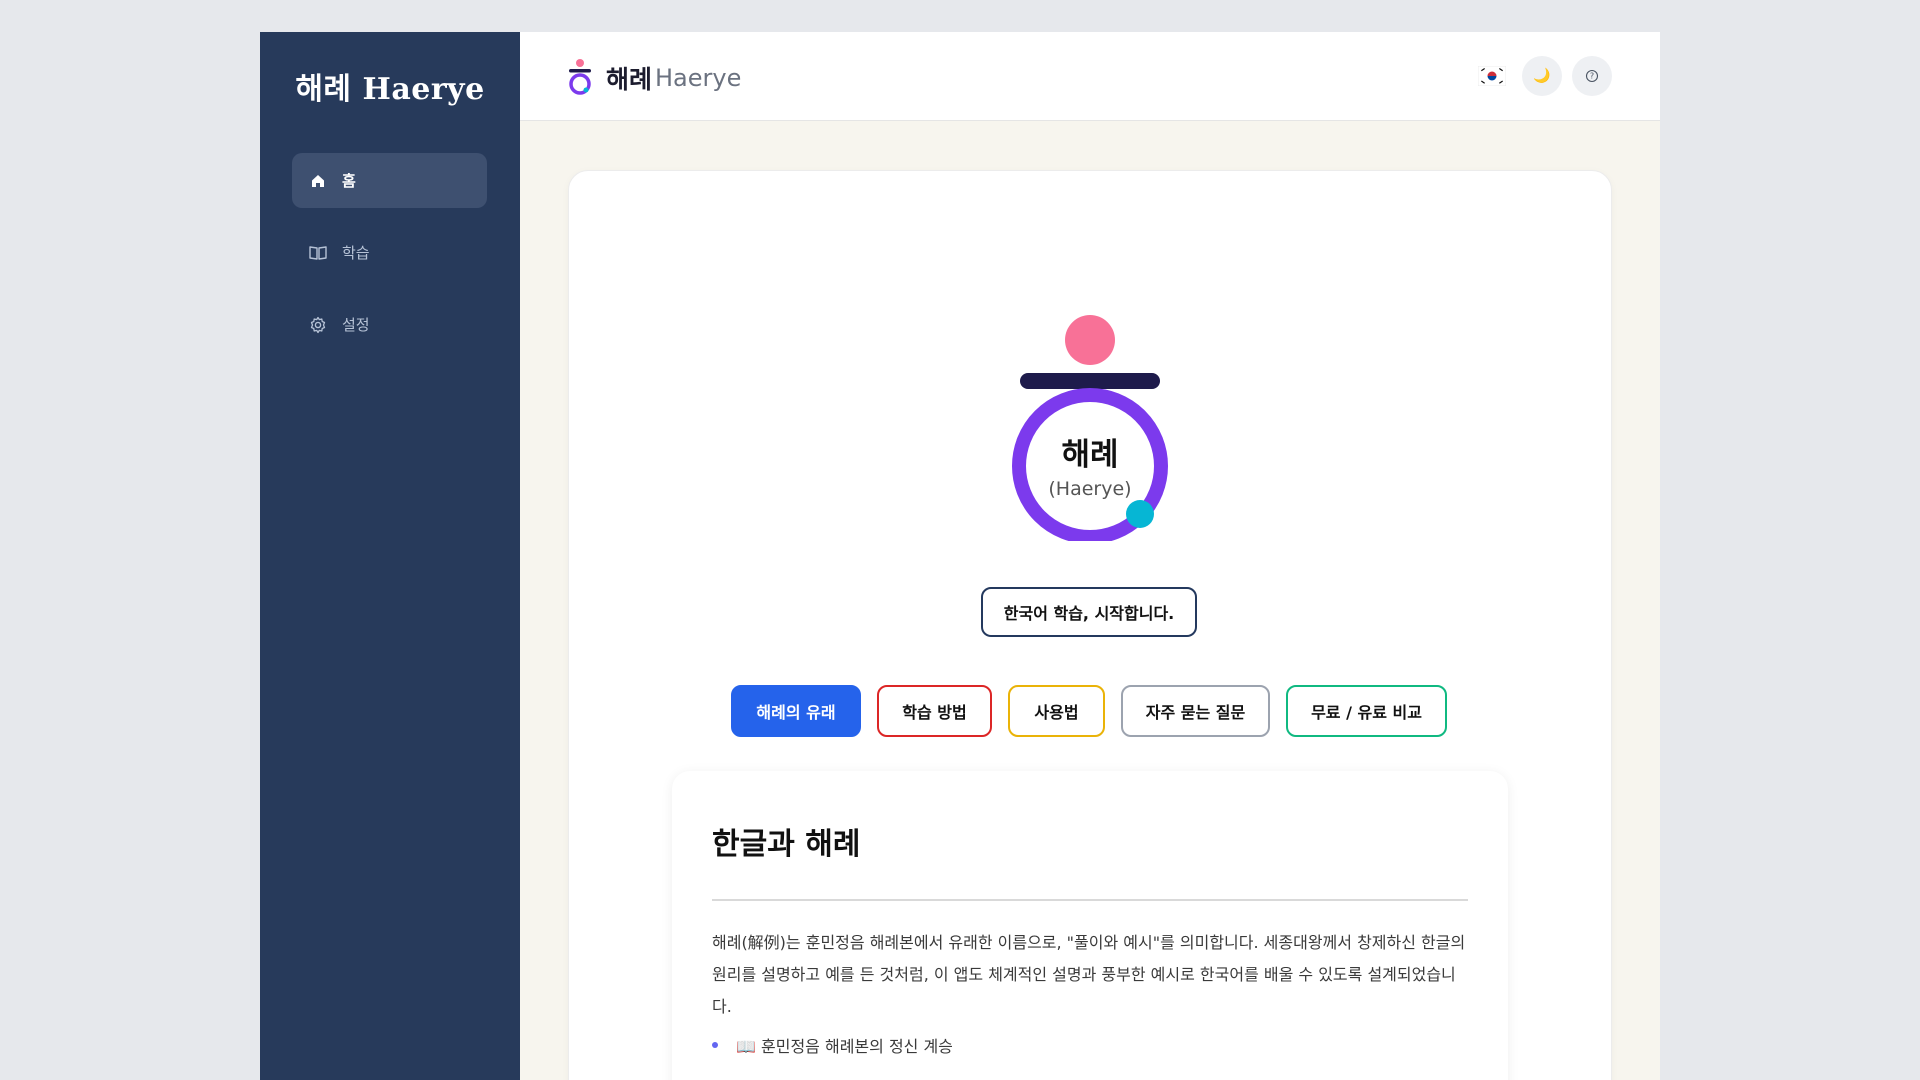 This screenshot has width=1920, height=1080. I want to click on dark-mode-button: 🌙, so click(1542, 76).